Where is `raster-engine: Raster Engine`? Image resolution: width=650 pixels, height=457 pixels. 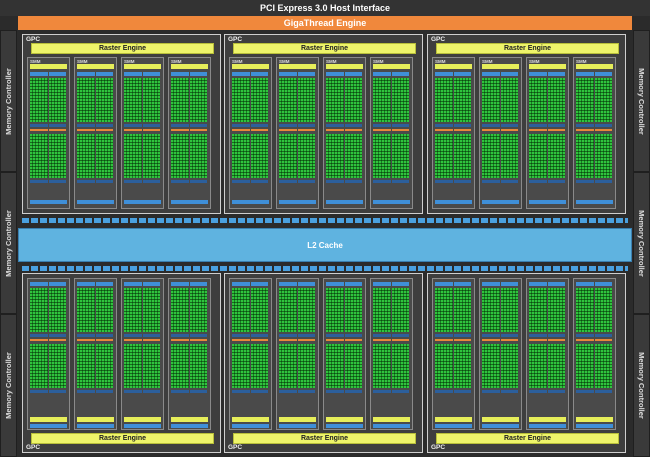
raster-engine: Raster Engine is located at coordinates (122, 48).